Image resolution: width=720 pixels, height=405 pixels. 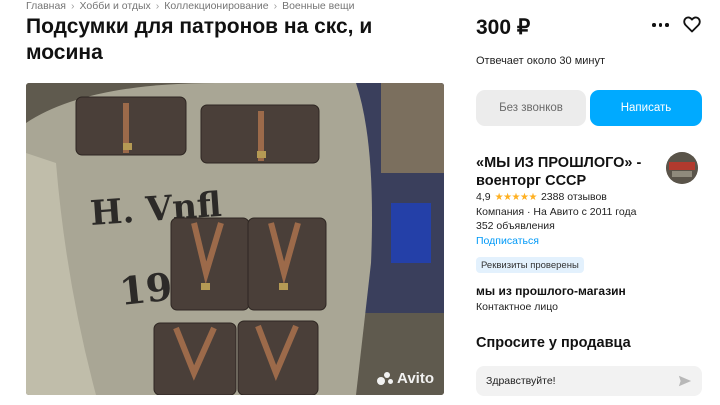 I want to click on ask-seller-title: Спросите у продавца, so click(x=553, y=343).